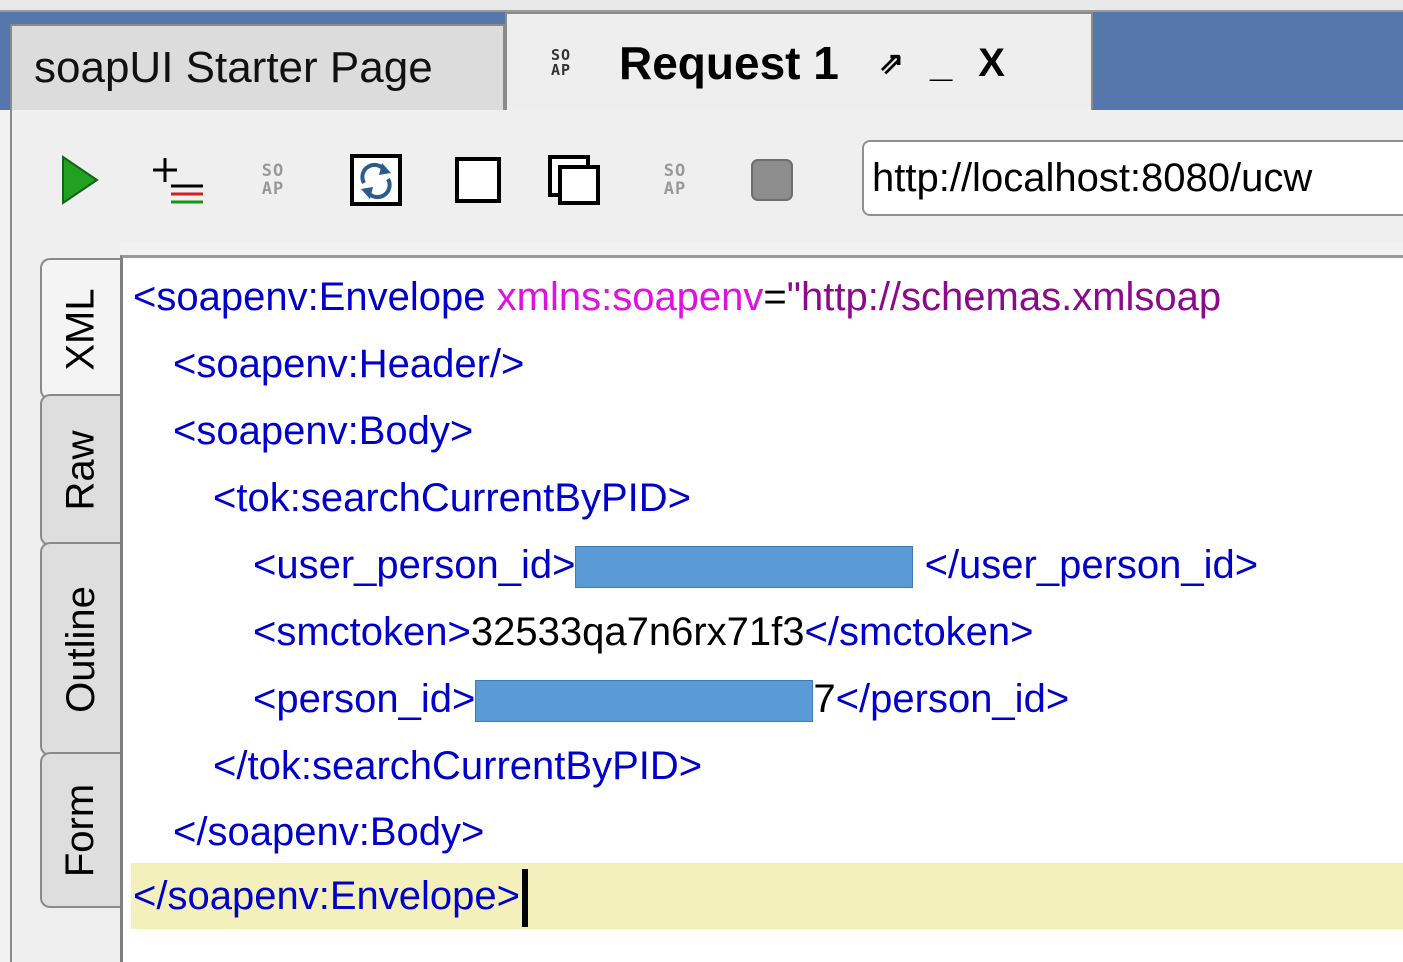  I want to click on view-tab-xml: XML, so click(80, 329).